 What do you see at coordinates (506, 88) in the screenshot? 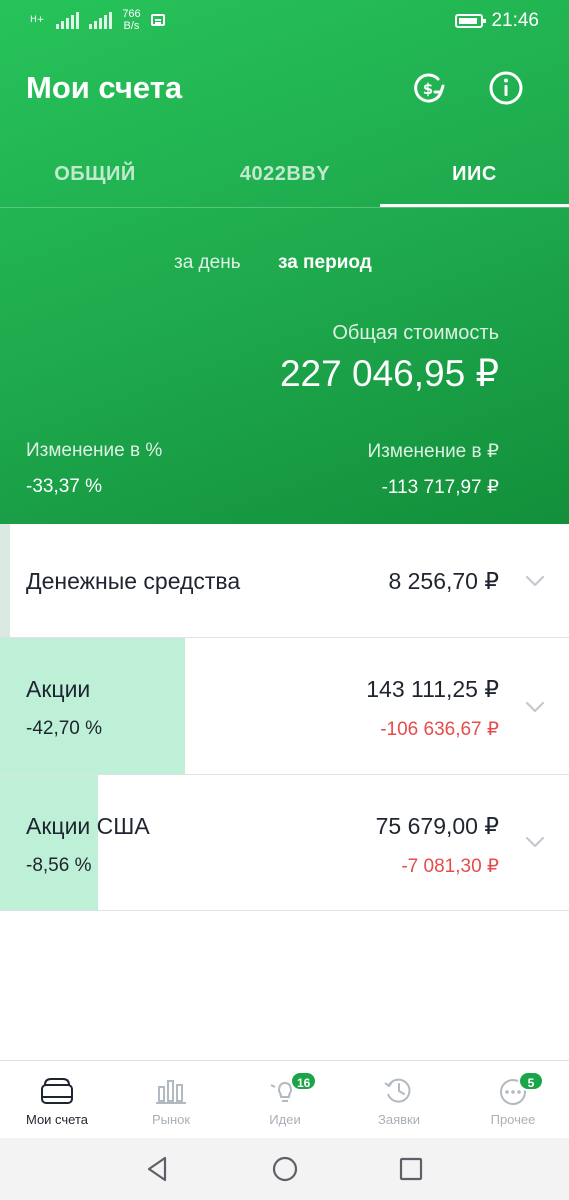
I see `info-icon` at bounding box center [506, 88].